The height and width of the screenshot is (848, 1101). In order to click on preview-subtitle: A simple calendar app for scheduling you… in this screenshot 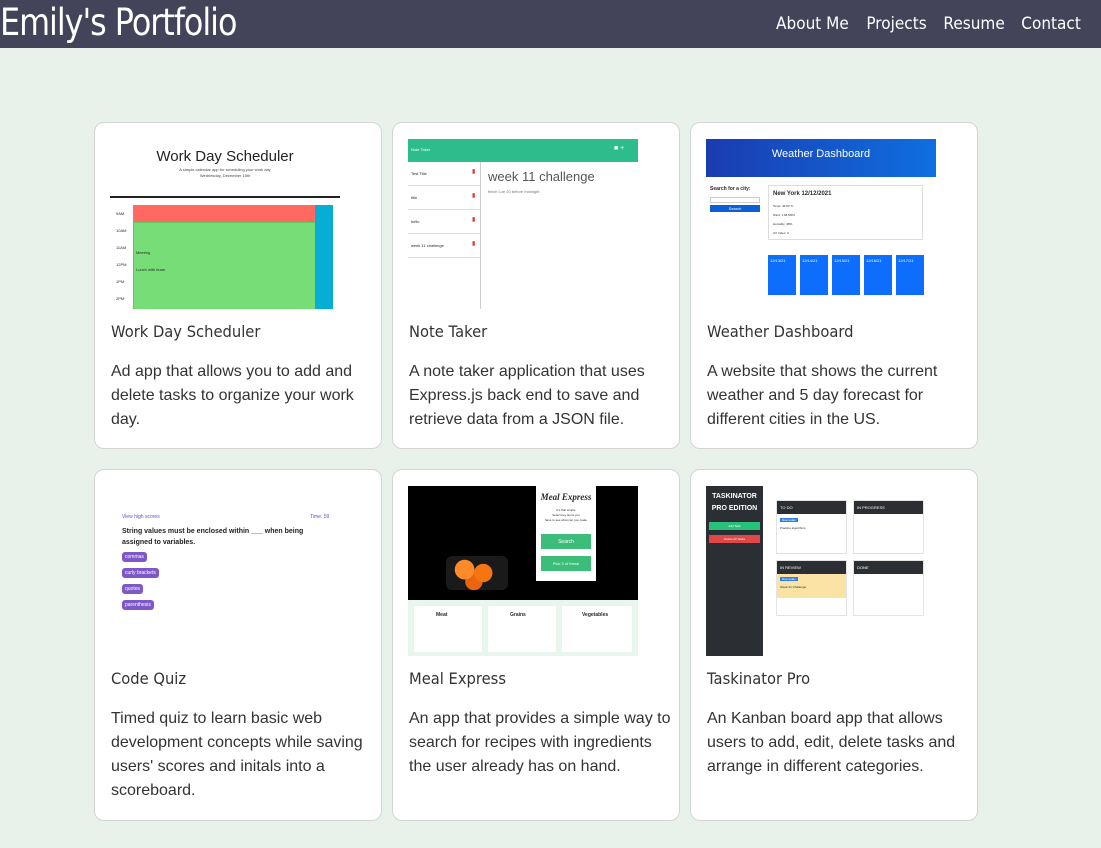, I will do `click(225, 169)`.